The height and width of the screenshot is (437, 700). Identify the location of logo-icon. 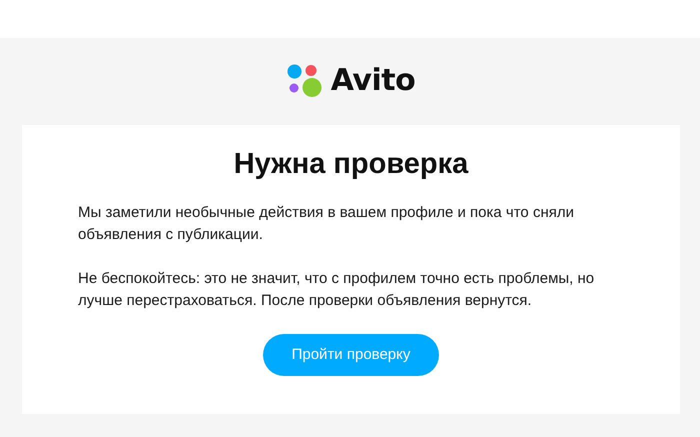
(304, 81).